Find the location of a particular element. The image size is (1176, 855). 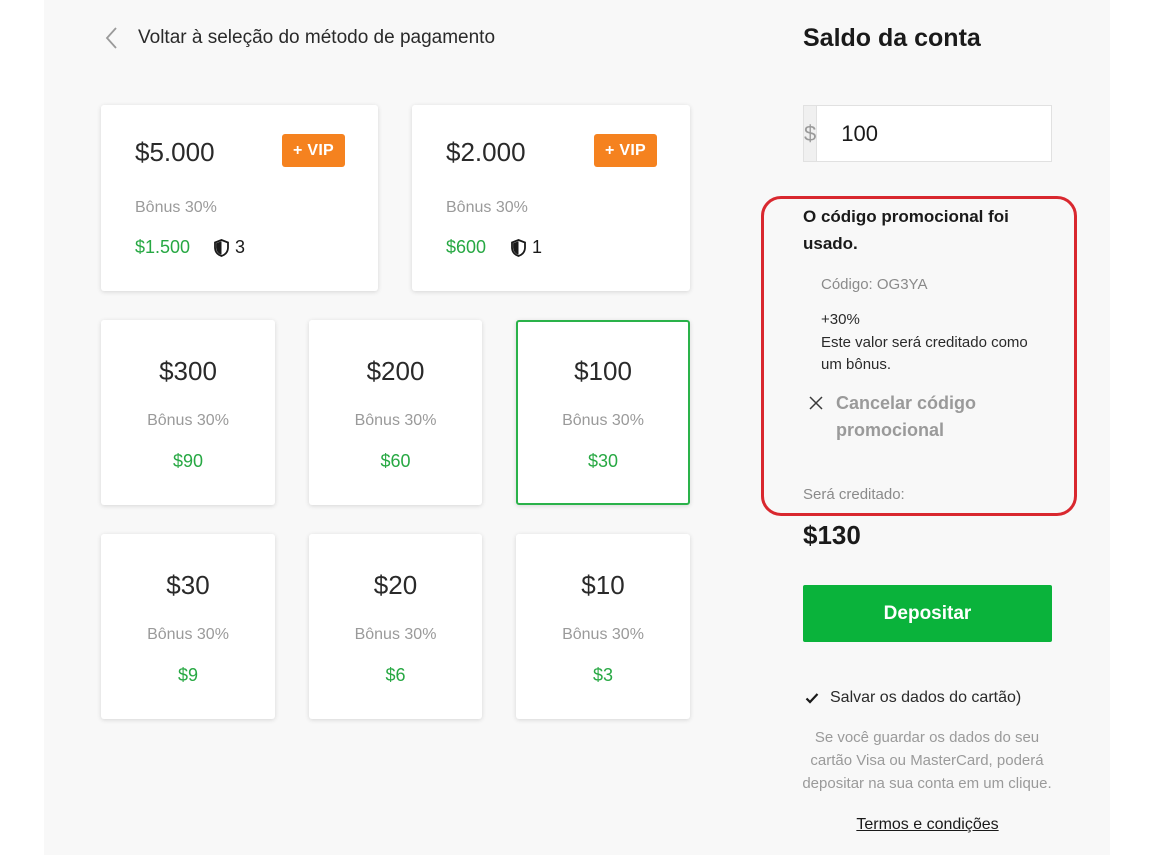

terms-link: Termos e condições is located at coordinates (927, 825).